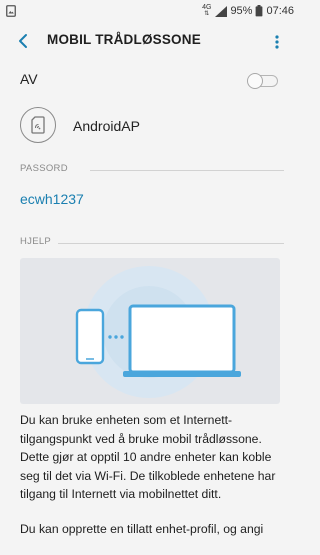 Image resolution: width=320 pixels, height=555 pixels. I want to click on hotspot-device-icon, so click(38, 125).